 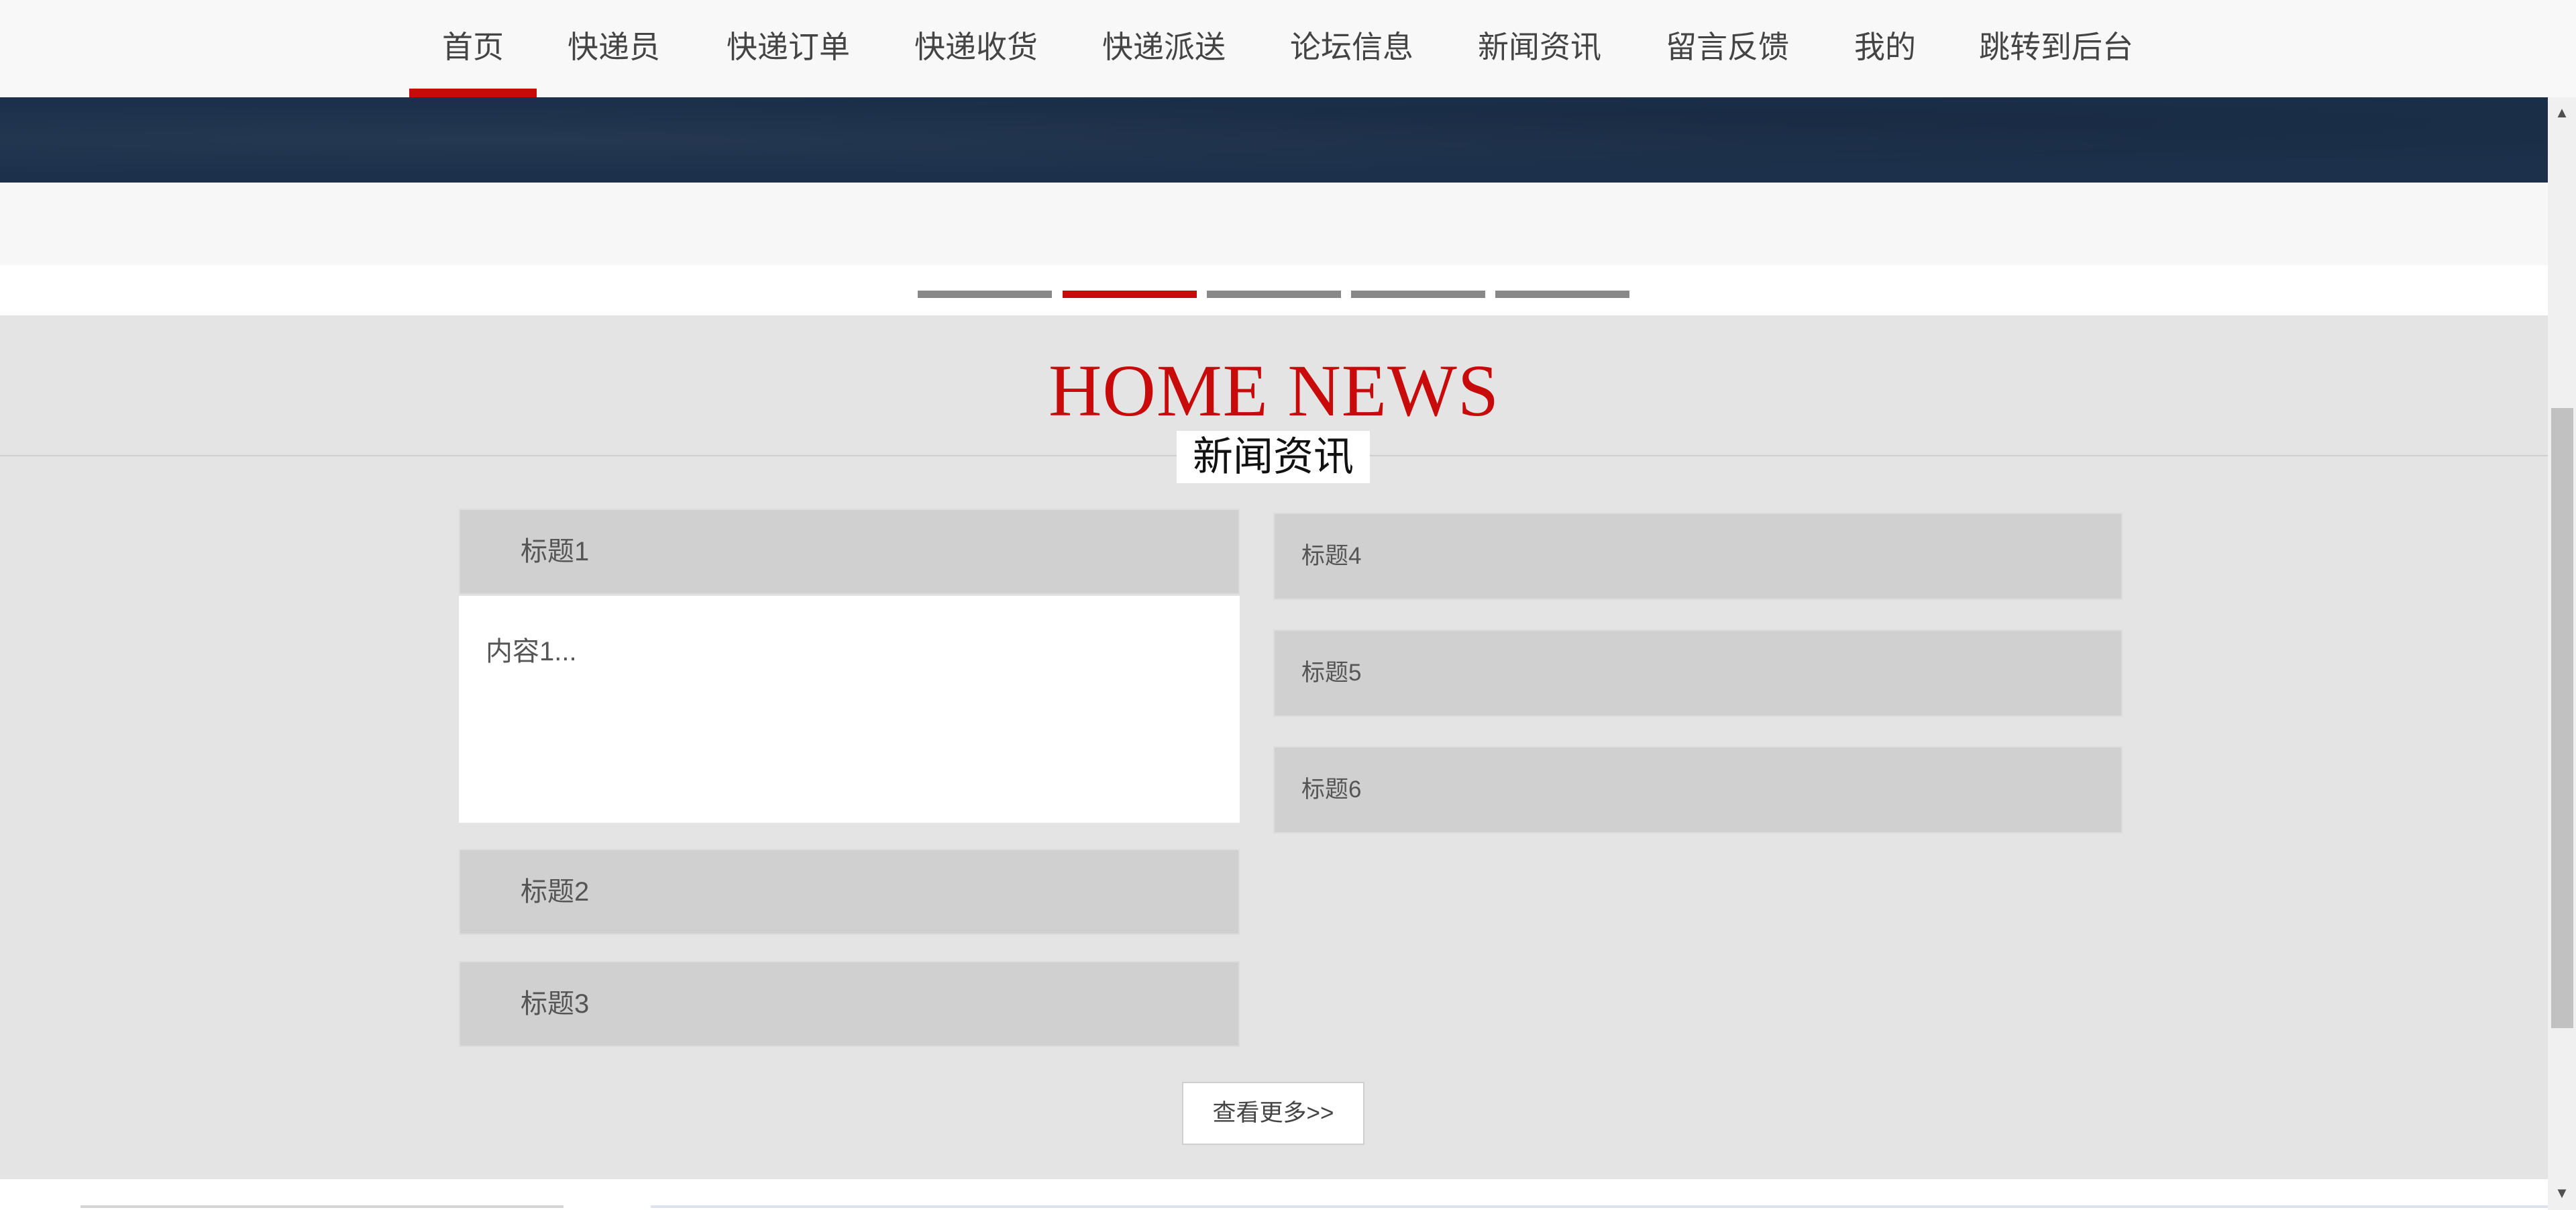 I want to click on scroll-down-icon: ▼, so click(x=2562, y=1193).